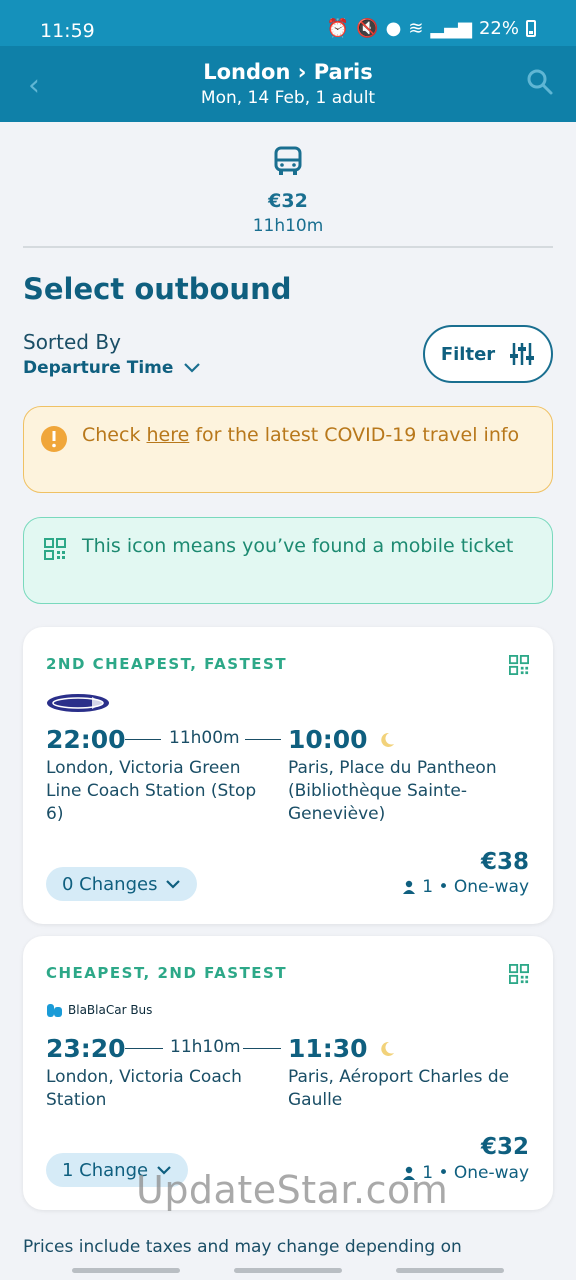  What do you see at coordinates (288, 226) in the screenshot?
I see `mode-duration: 11h10m` at bounding box center [288, 226].